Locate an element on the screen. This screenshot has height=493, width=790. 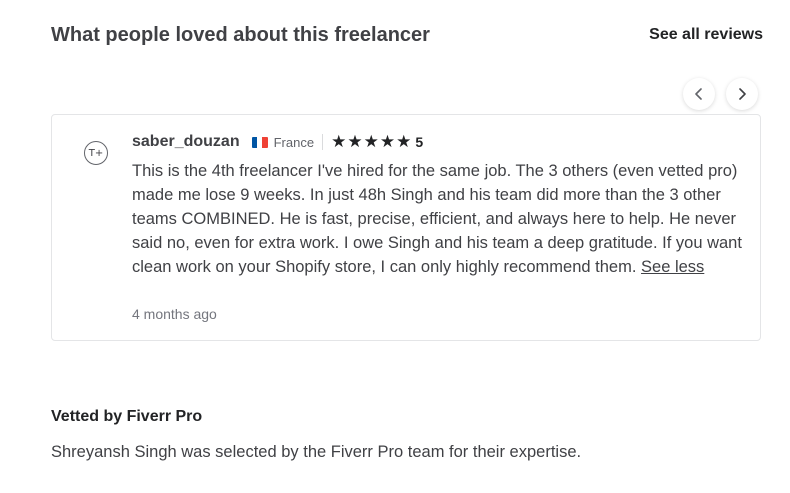
france-flag-icon is located at coordinates (259, 142).